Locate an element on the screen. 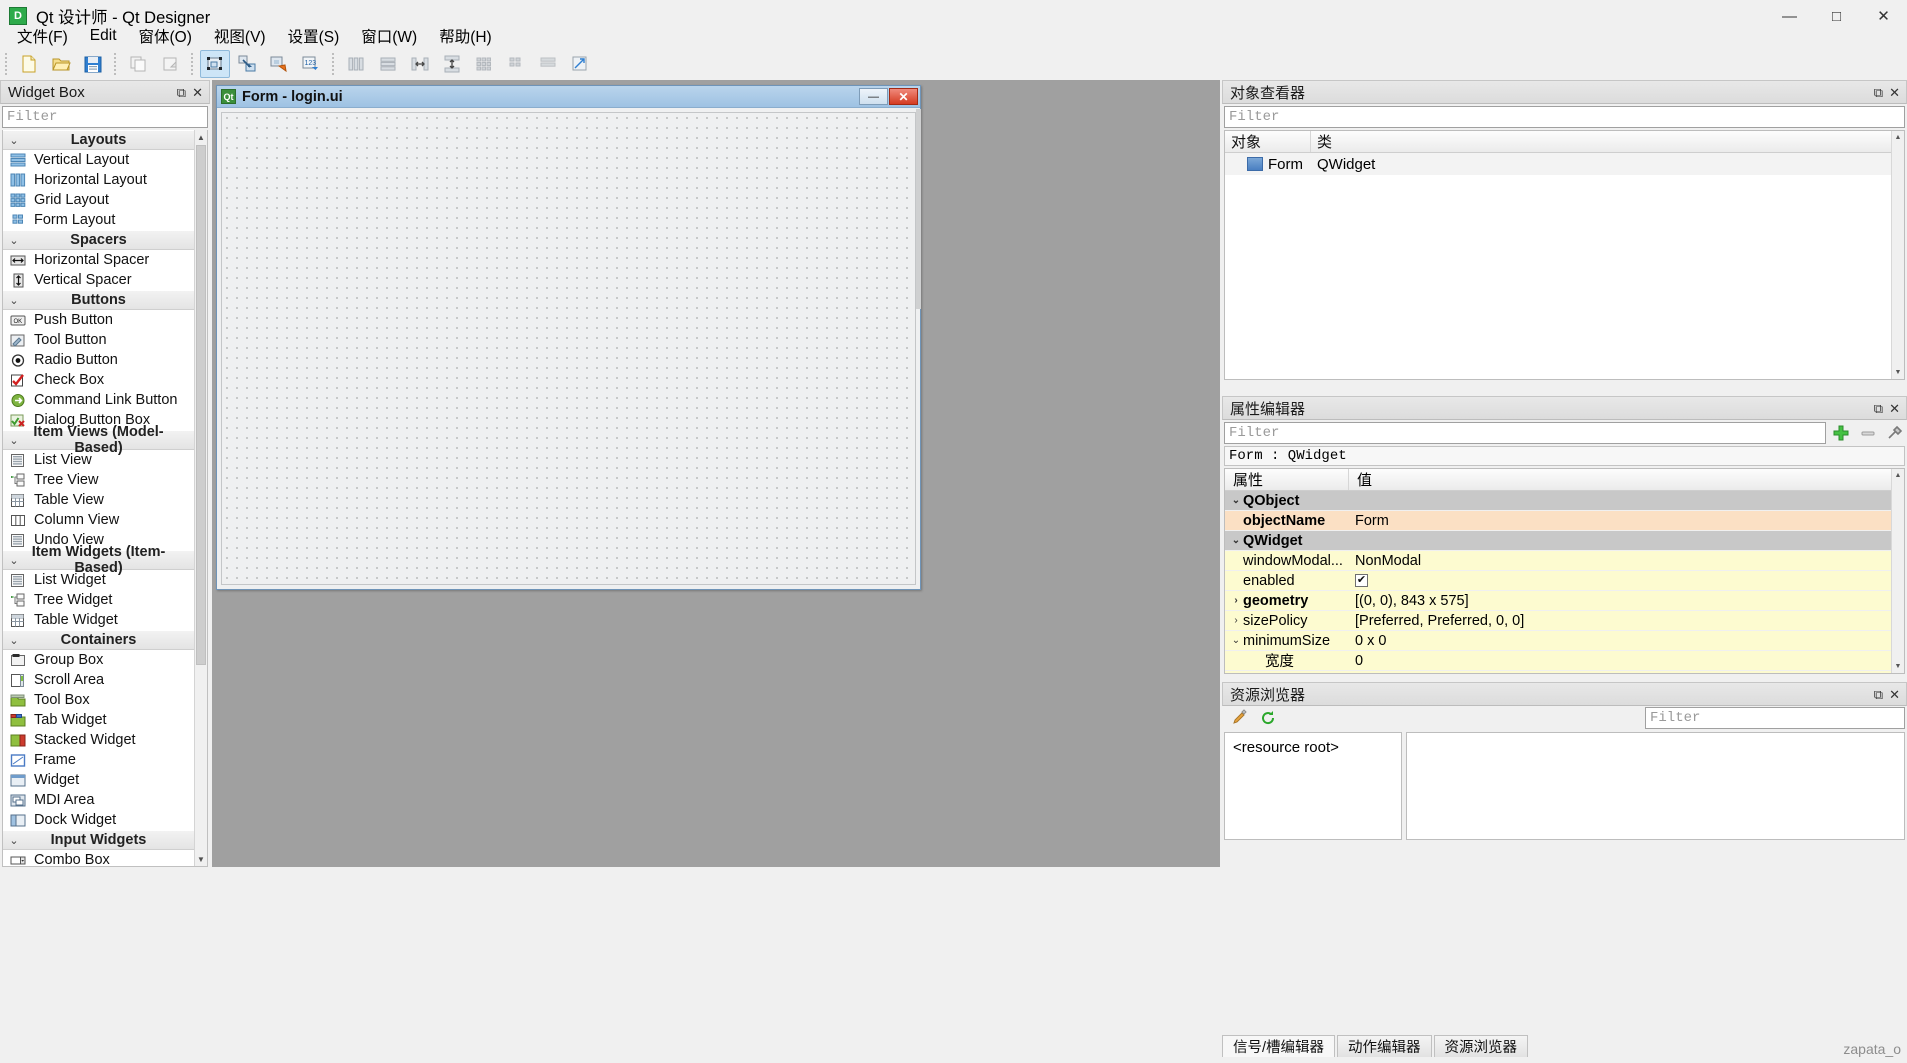 The height and width of the screenshot is (1063, 1907). widget-box-item-check-box: Check Box is located at coordinates (98, 380).